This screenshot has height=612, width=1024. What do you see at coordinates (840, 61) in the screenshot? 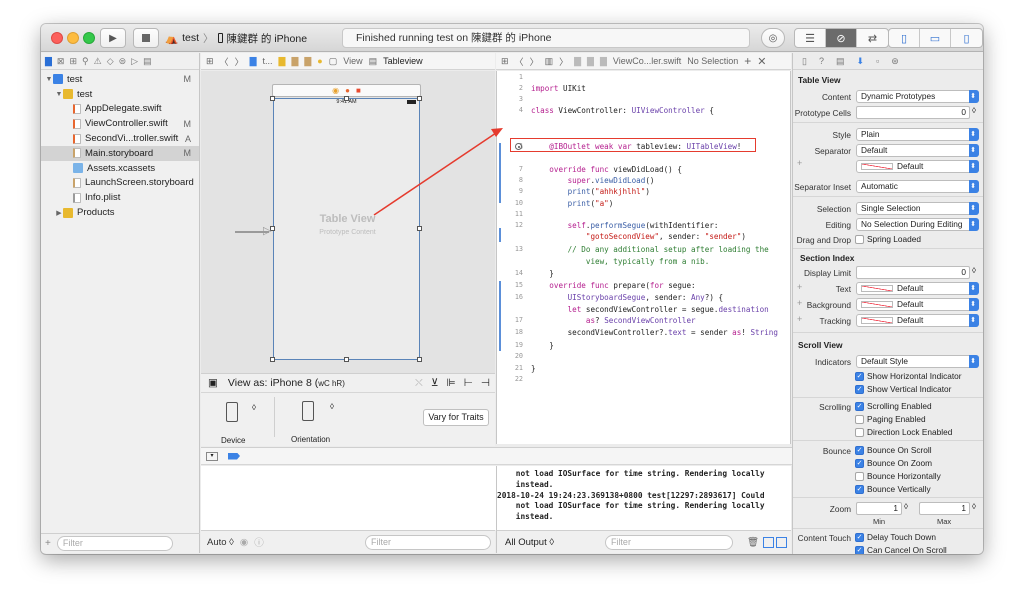
I see `identity-icon: ▤` at bounding box center [840, 61].